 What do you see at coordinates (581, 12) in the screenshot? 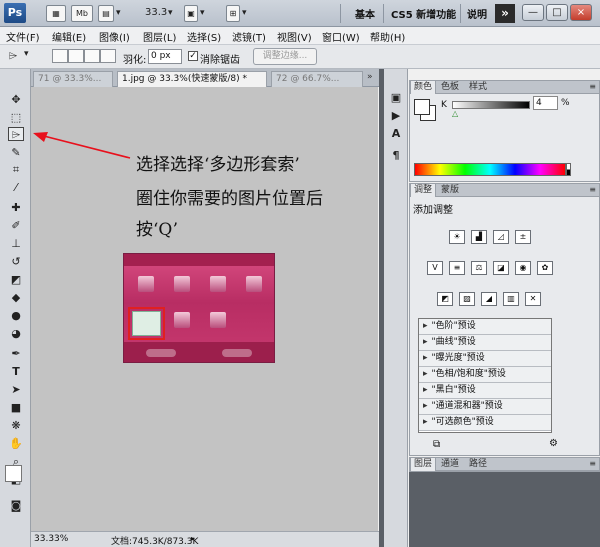
I see `close-button: ×` at bounding box center [581, 12].